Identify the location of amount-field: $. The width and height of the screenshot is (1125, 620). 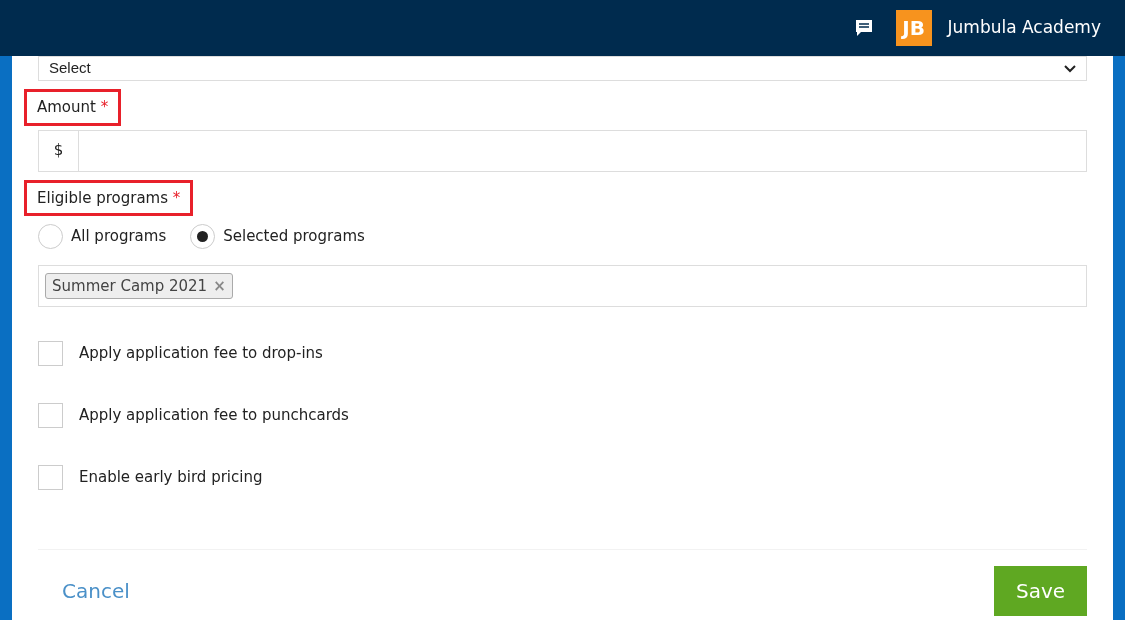
(562, 150).